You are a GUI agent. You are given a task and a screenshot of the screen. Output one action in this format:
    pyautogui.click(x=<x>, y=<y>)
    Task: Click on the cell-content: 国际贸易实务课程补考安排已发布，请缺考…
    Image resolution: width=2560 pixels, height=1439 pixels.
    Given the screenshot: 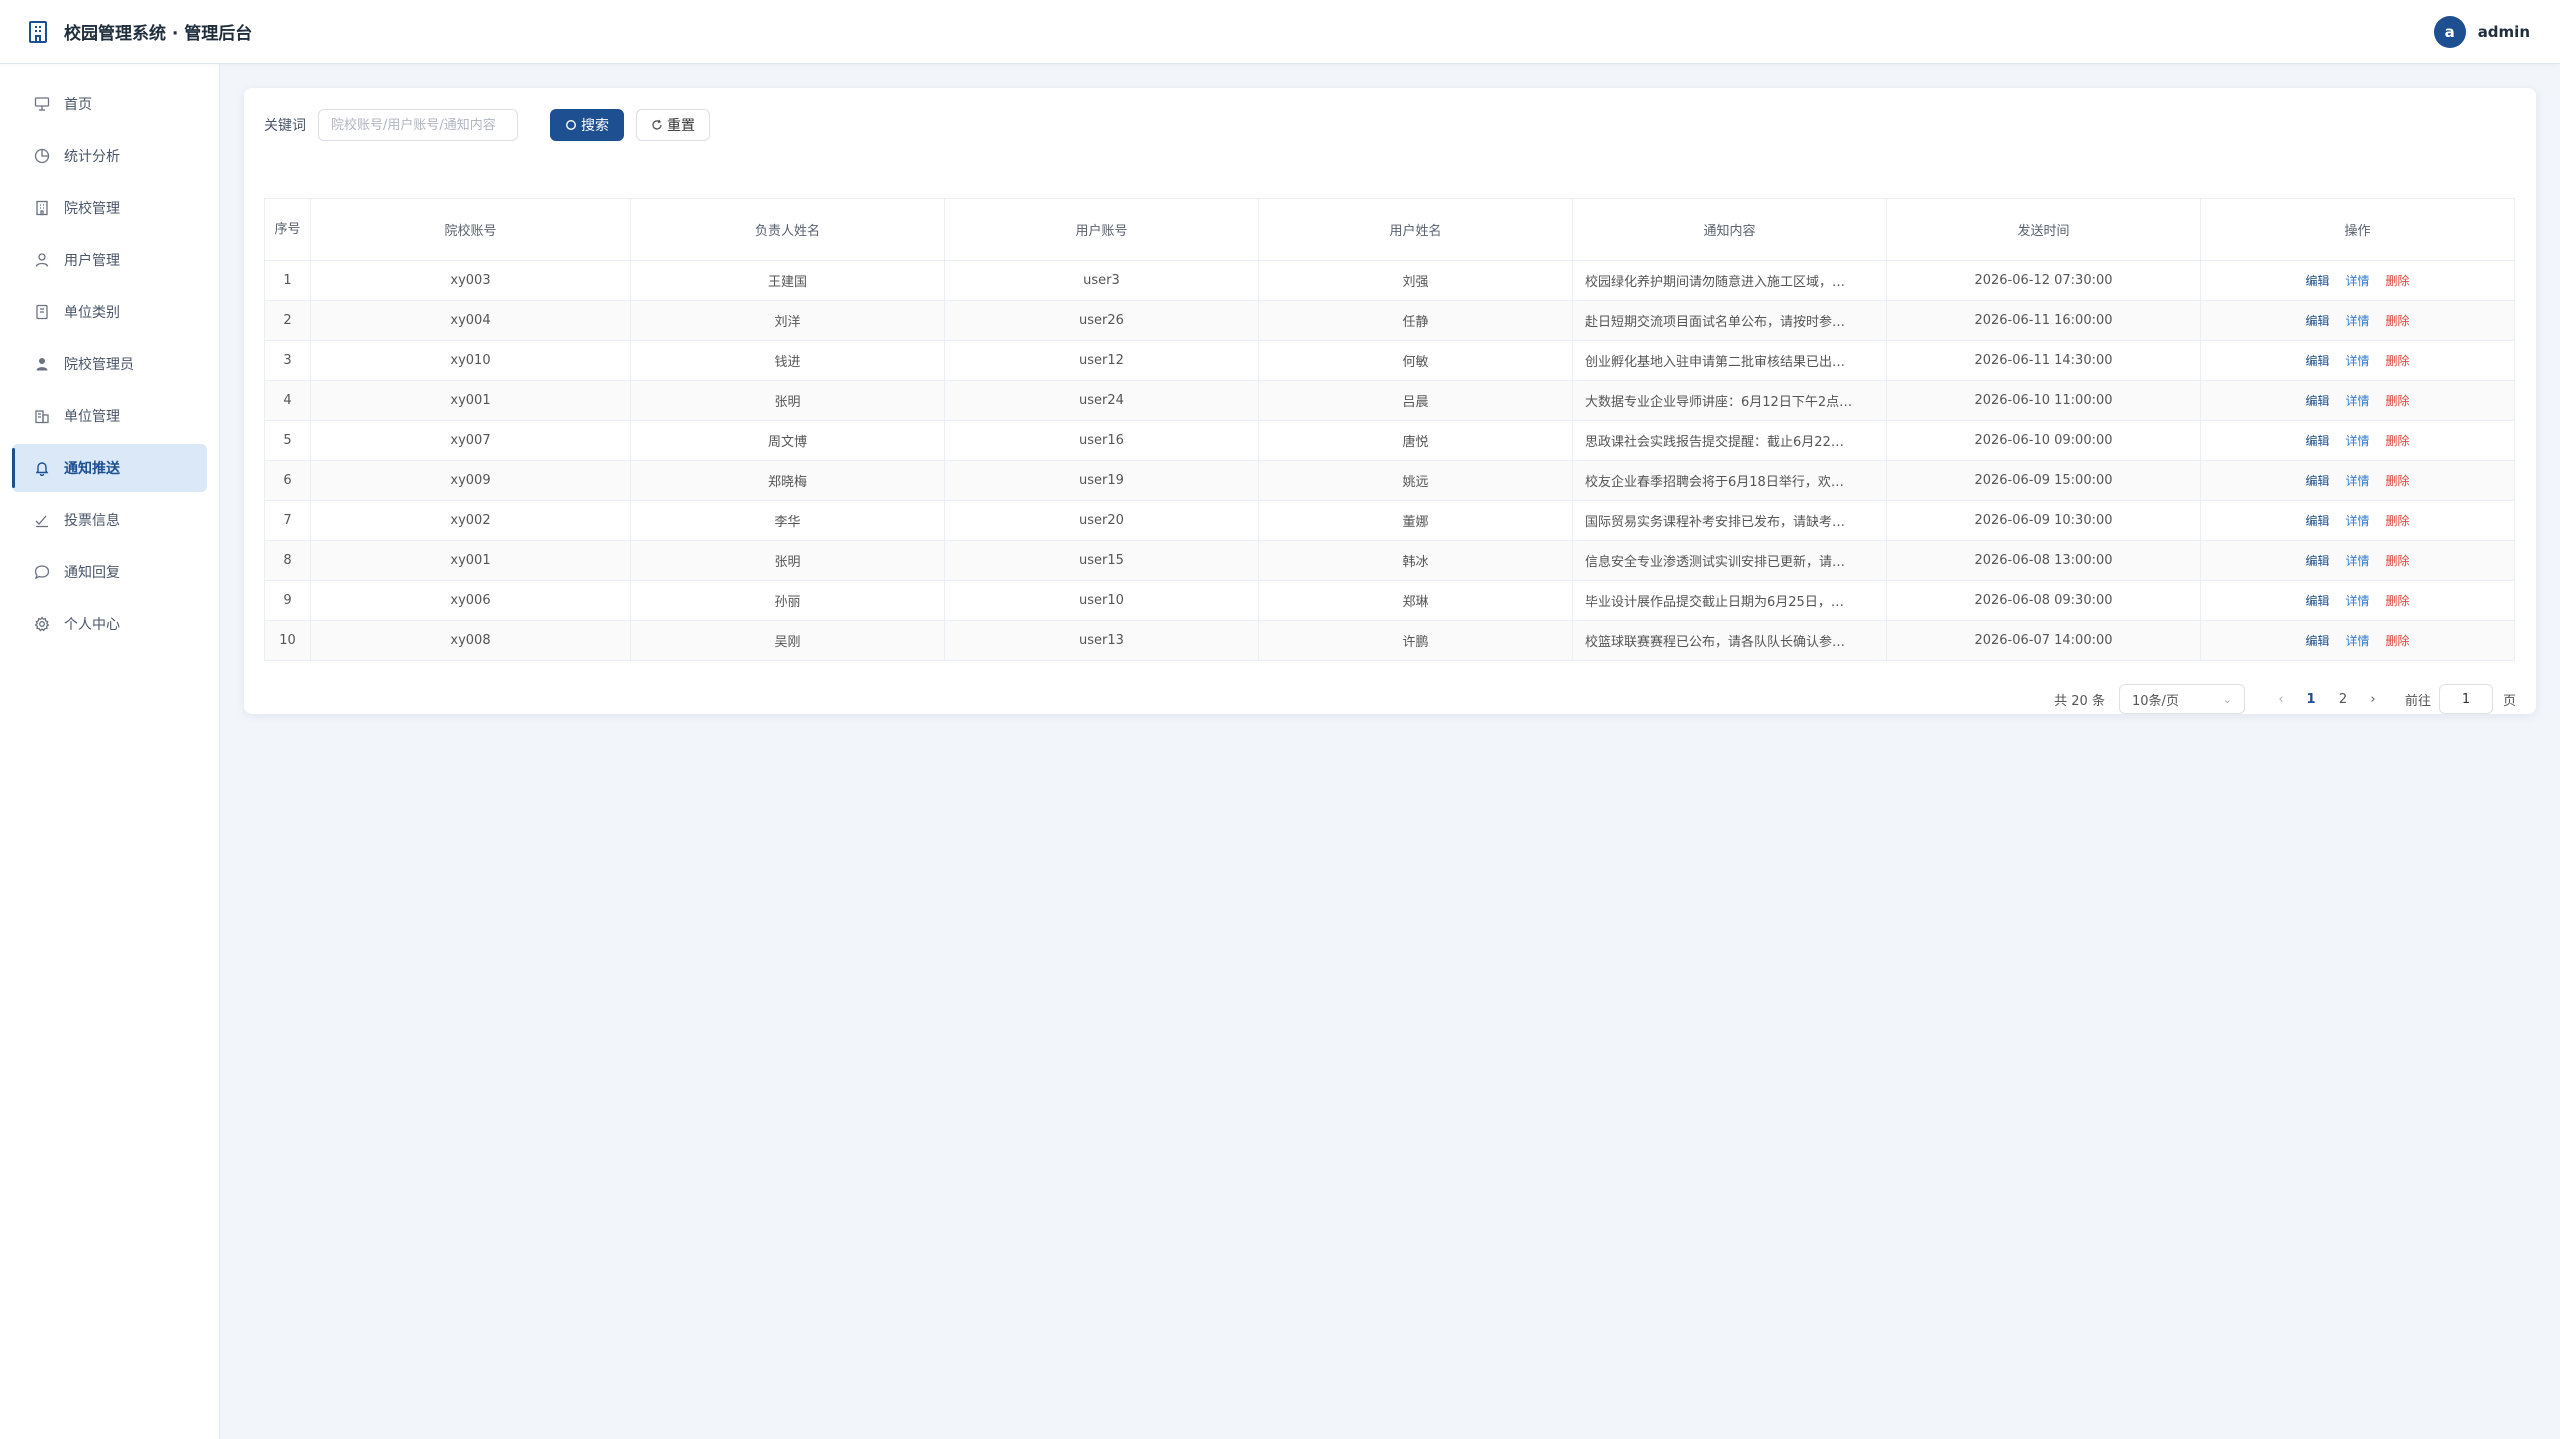 What is the action you would take?
    pyautogui.click(x=1729, y=520)
    